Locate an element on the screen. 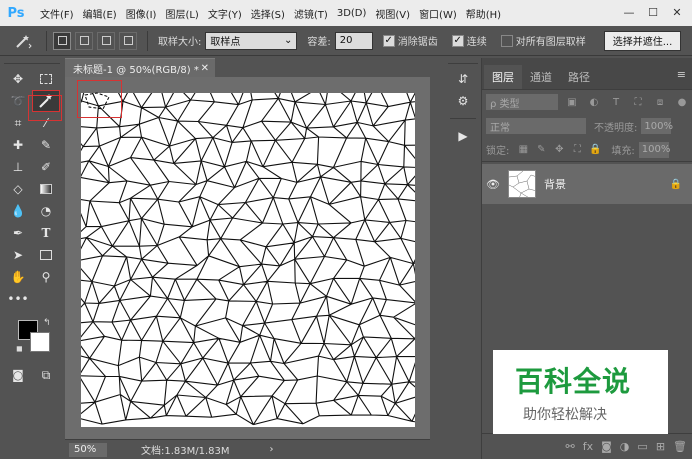  blend-mode-select: 正常 is located at coordinates (536, 126).